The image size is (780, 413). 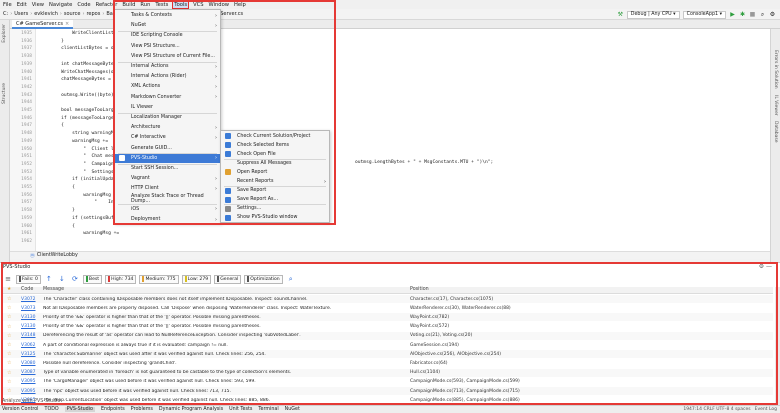 What do you see at coordinates (4, 93) in the screenshot?
I see `structure-tool-tab: Structure` at bounding box center [4, 93].